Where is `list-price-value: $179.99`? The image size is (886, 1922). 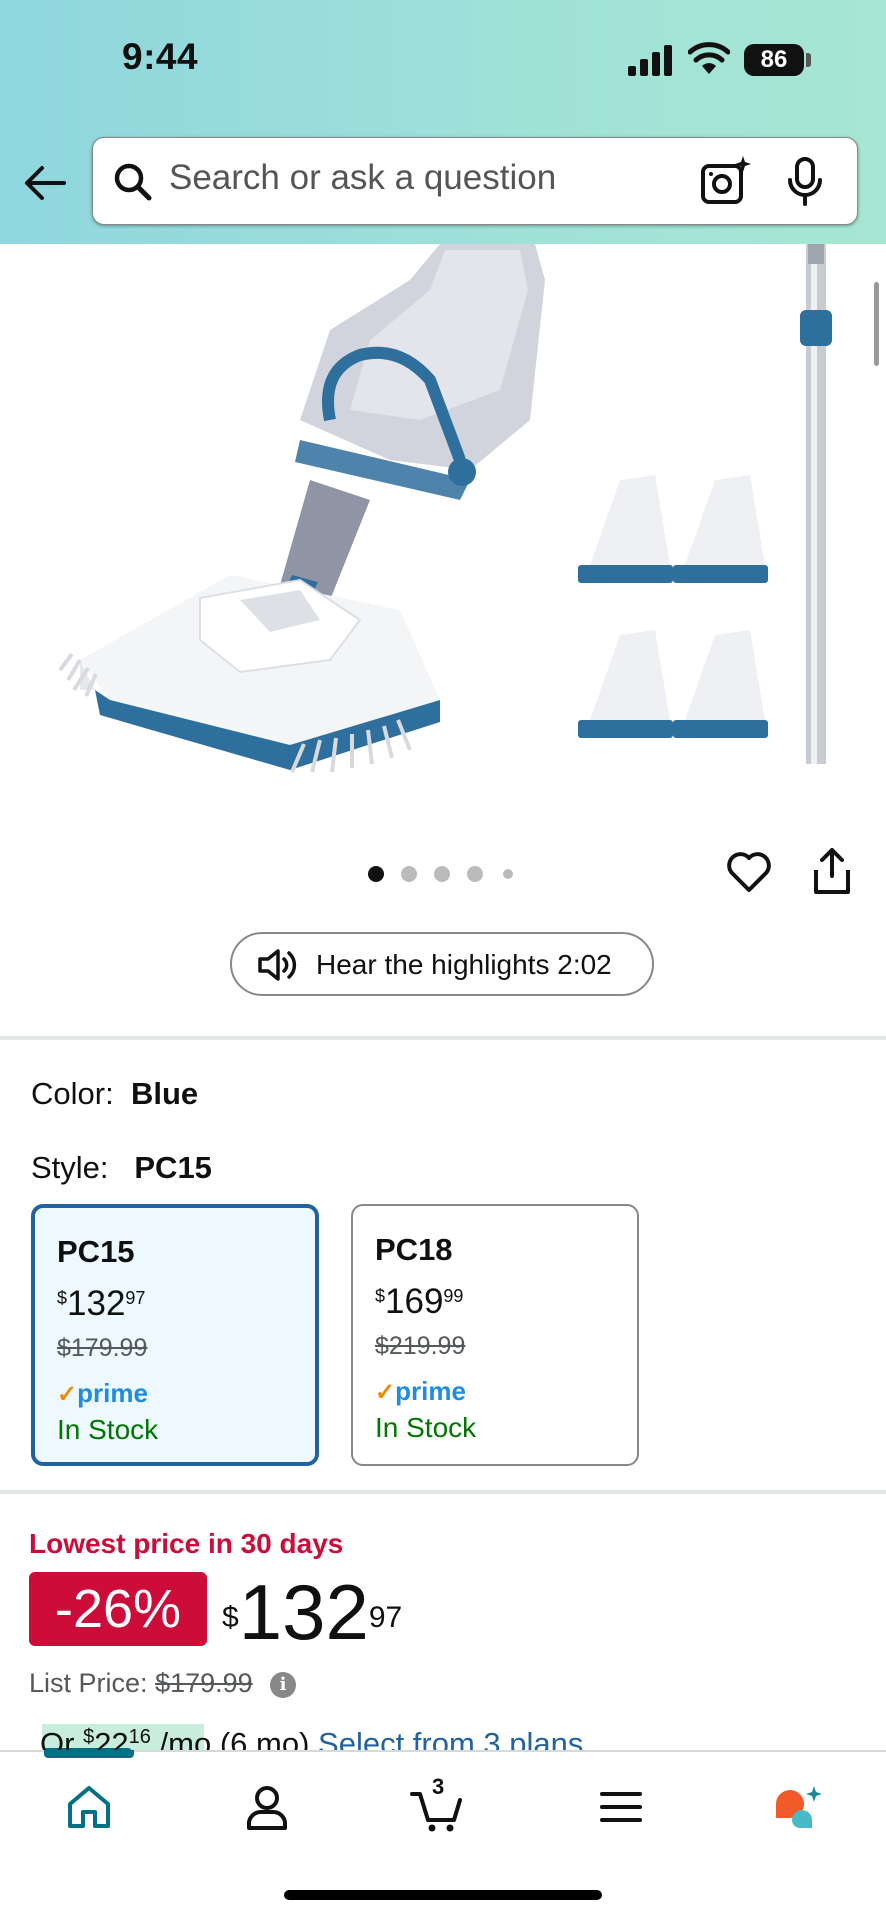
list-price-value: $179.99 is located at coordinates (204, 1683).